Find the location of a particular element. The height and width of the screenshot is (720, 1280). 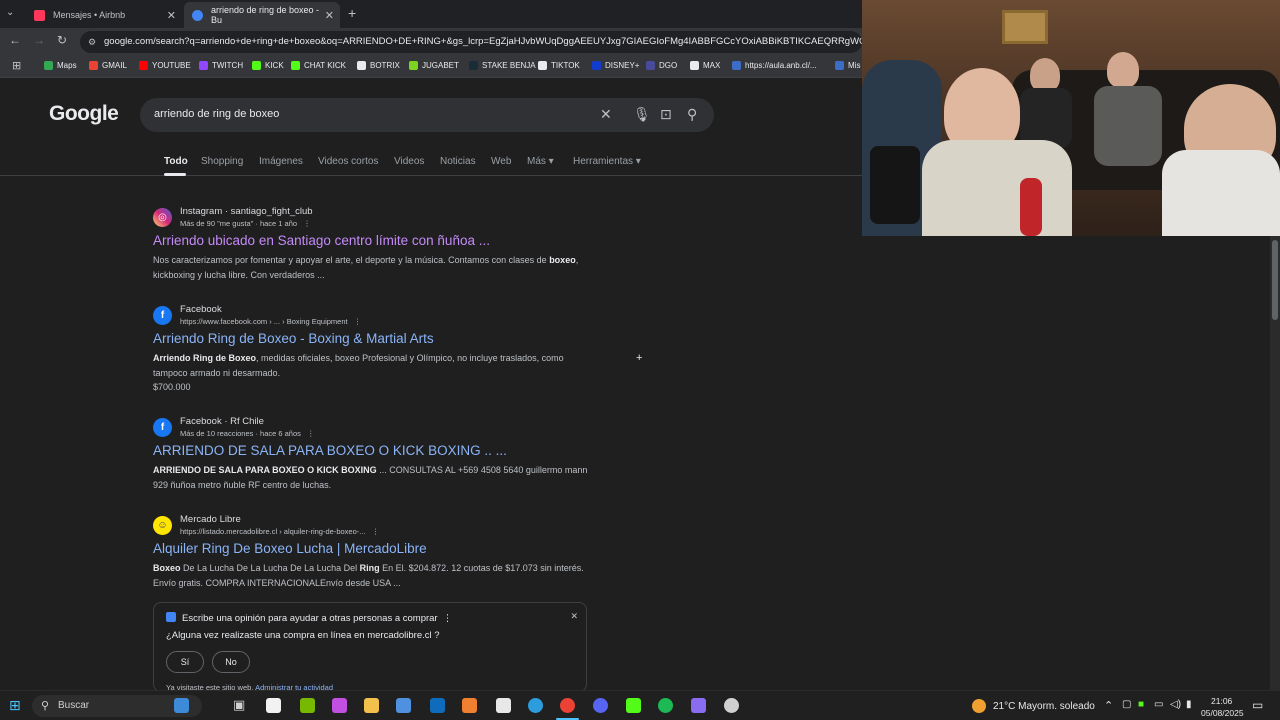

tab-airbnb: Mensajes • Airbnb ✕ is located at coordinates (104, 15).